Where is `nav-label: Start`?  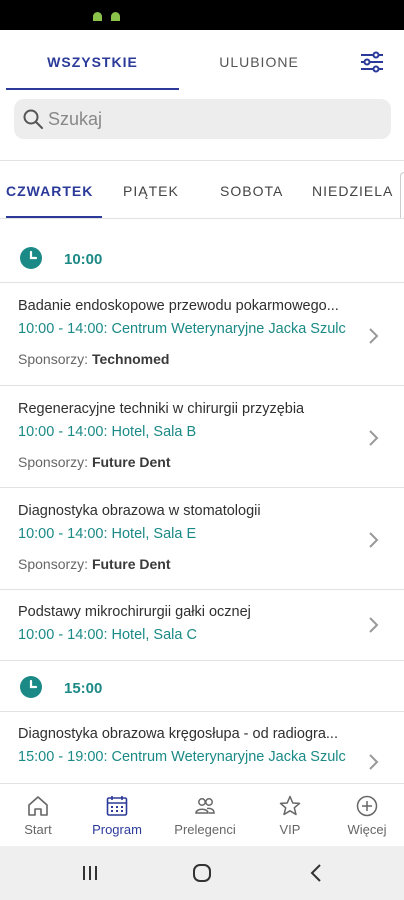
nav-label: Start is located at coordinates (38, 829).